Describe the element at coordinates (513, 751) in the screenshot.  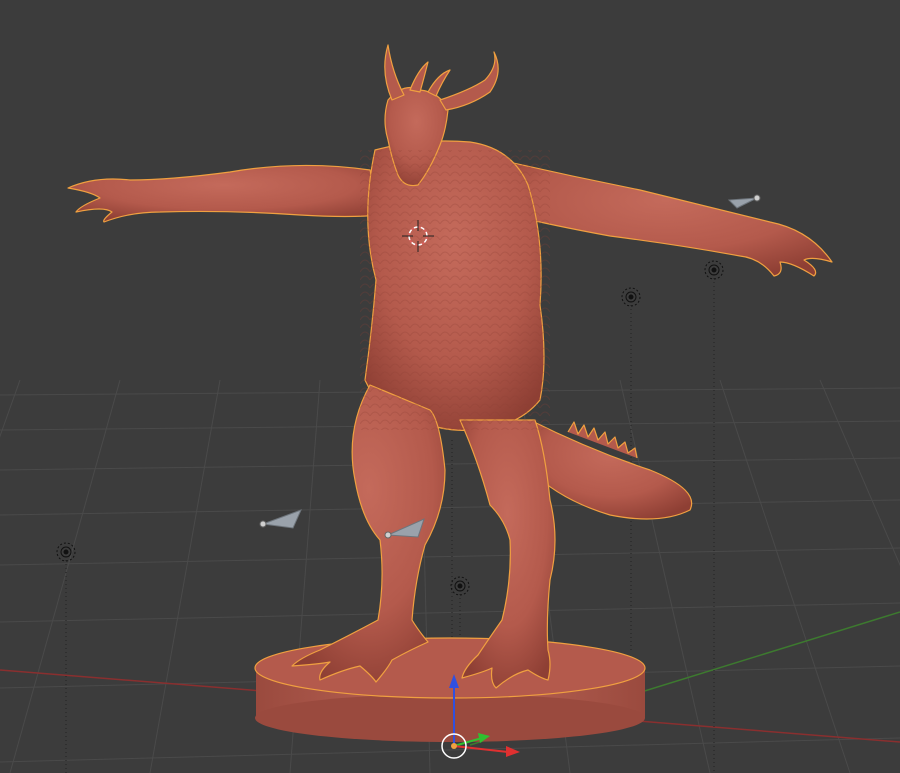
I see `gizmo-x-arrow` at that location.